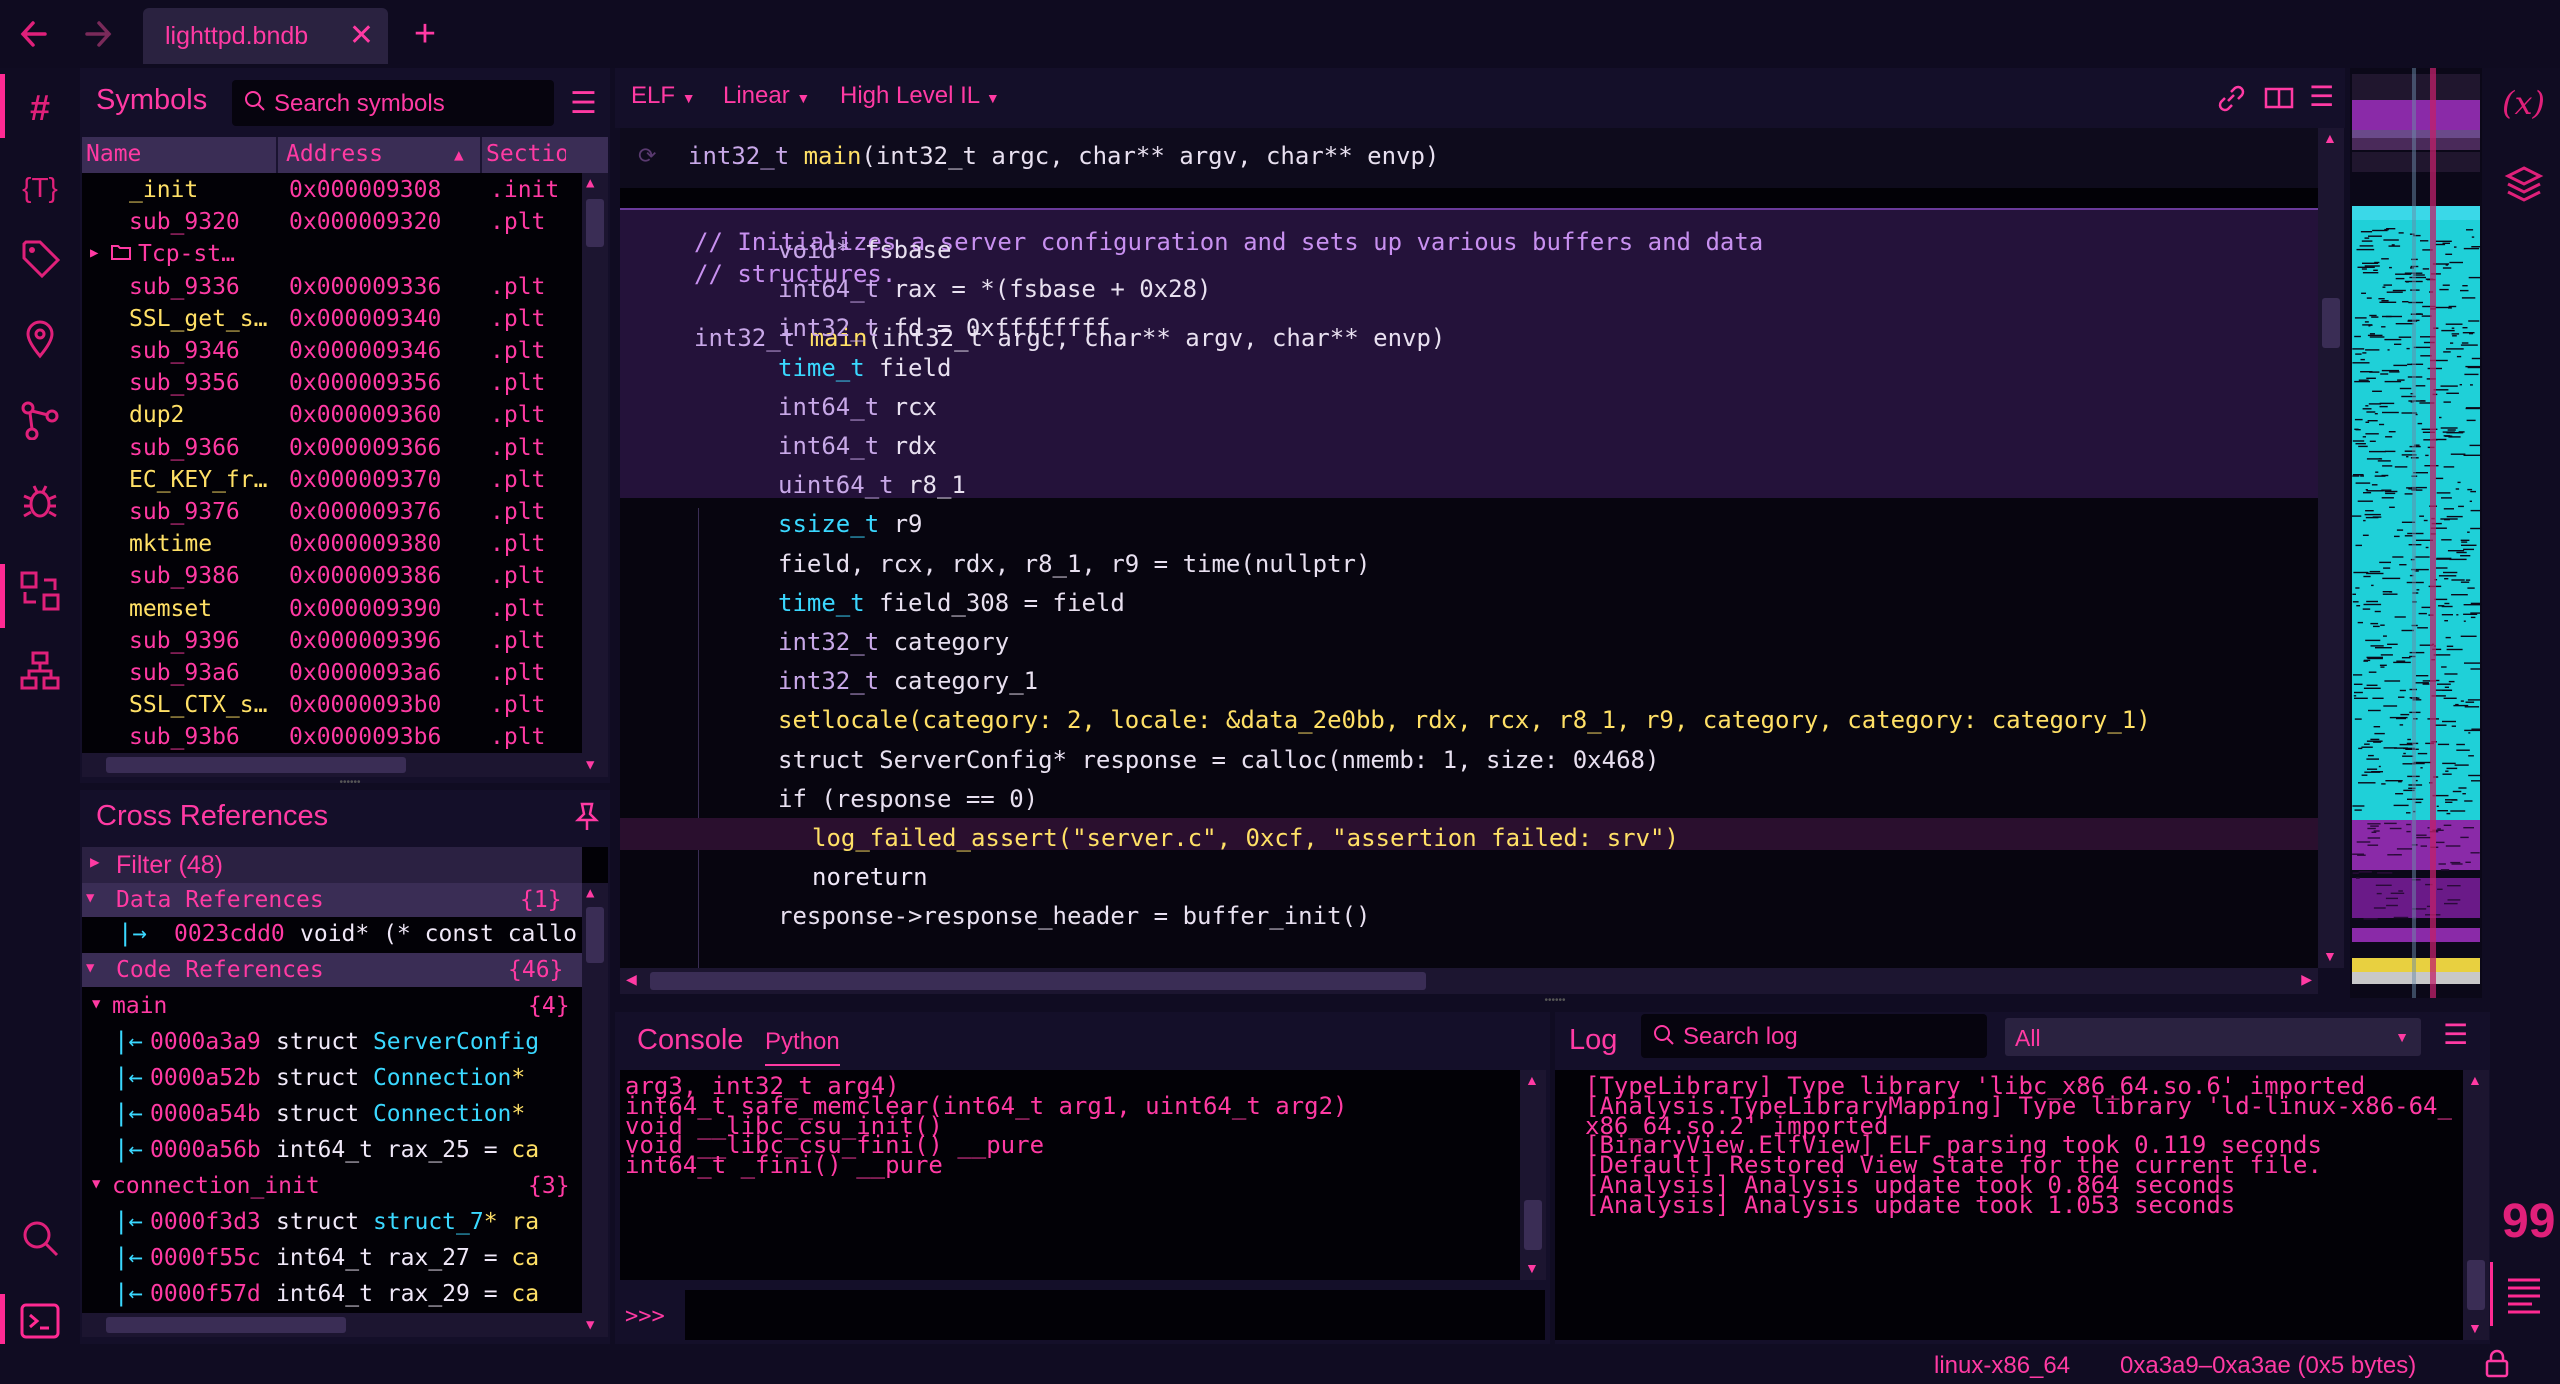 The height and width of the screenshot is (1384, 2560). I want to click on symbol-row: sub_9356 0x000009356 .plt, so click(332, 384).